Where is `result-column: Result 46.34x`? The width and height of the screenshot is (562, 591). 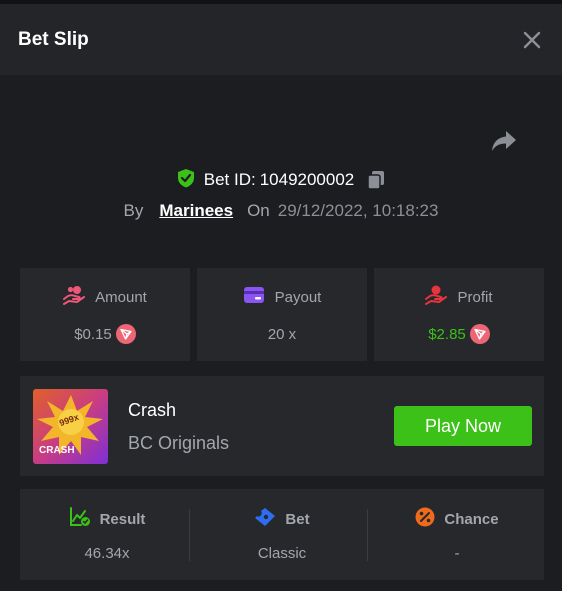
result-column: Result 46.34x is located at coordinates (107, 534).